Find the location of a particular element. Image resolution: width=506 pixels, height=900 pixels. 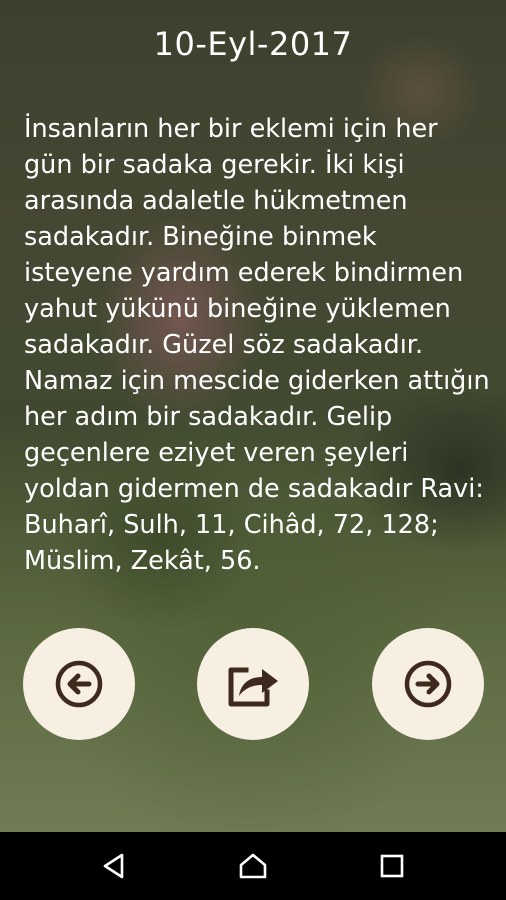

previous-button is located at coordinates (79, 684).